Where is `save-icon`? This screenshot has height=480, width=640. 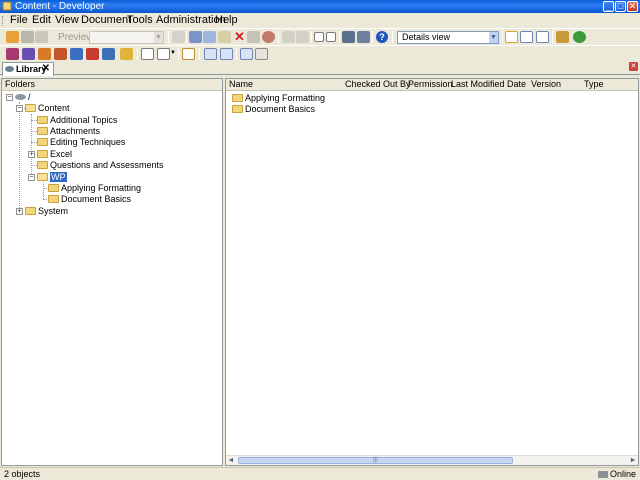
save-icon is located at coordinates (27, 37).